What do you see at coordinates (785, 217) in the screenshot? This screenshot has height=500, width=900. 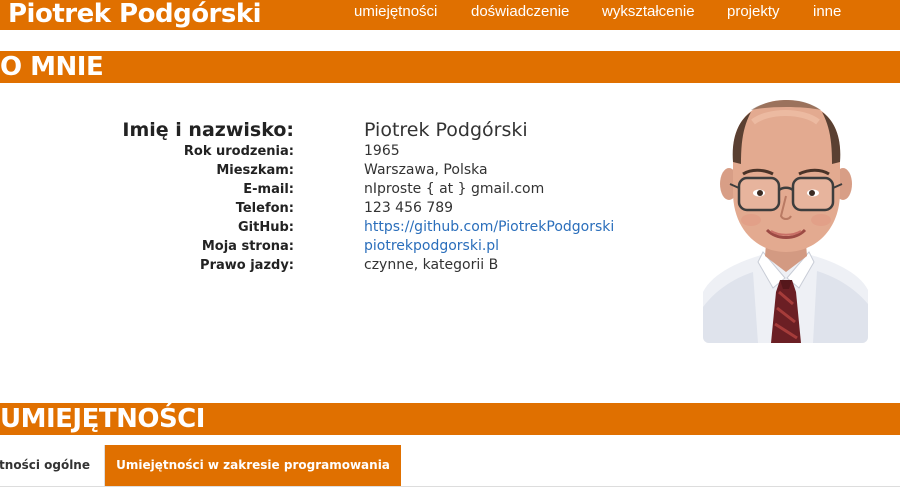 I see `profile-photo` at bounding box center [785, 217].